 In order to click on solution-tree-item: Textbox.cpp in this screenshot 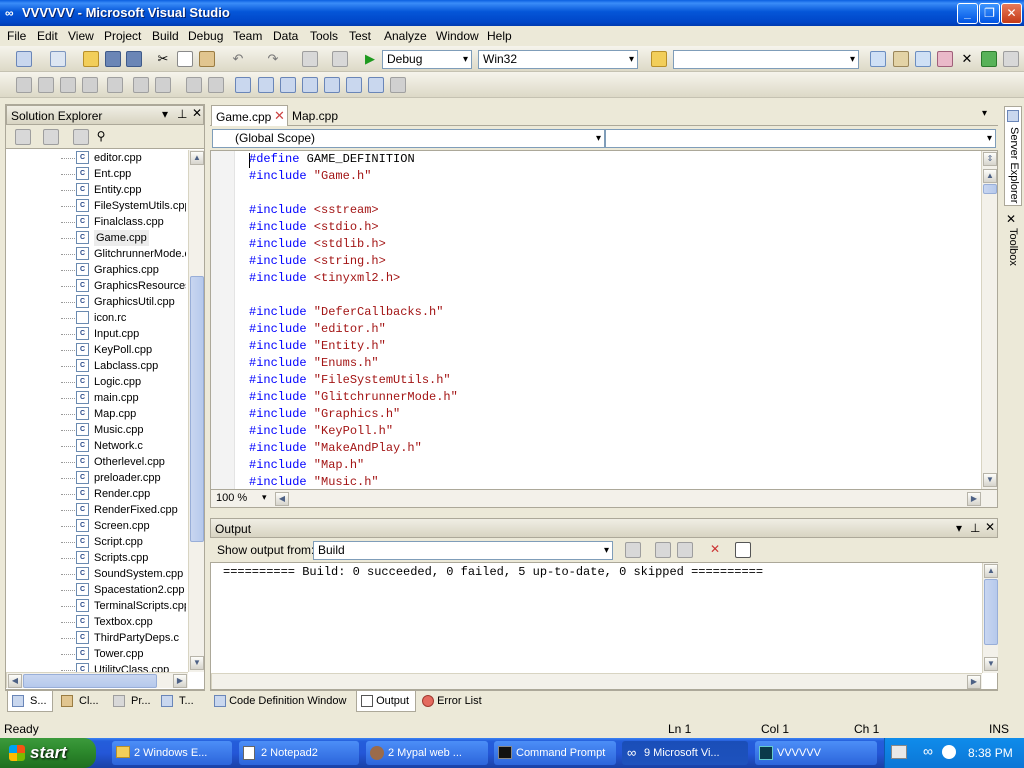, I will do `click(123, 622)`.